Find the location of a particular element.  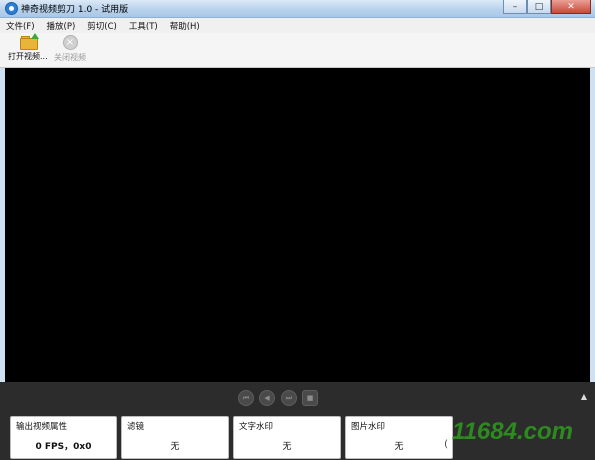

minimize-button: – is located at coordinates (515, 7).